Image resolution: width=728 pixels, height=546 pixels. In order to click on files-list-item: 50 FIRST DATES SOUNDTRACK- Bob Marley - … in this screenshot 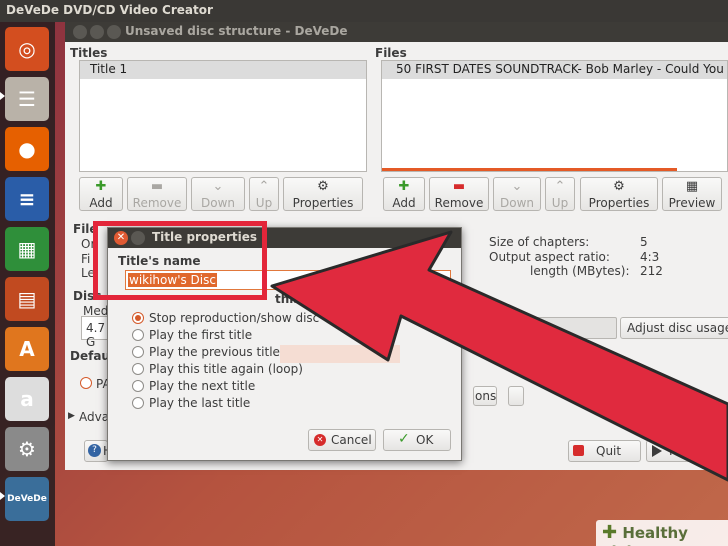, I will do `click(554, 70)`.